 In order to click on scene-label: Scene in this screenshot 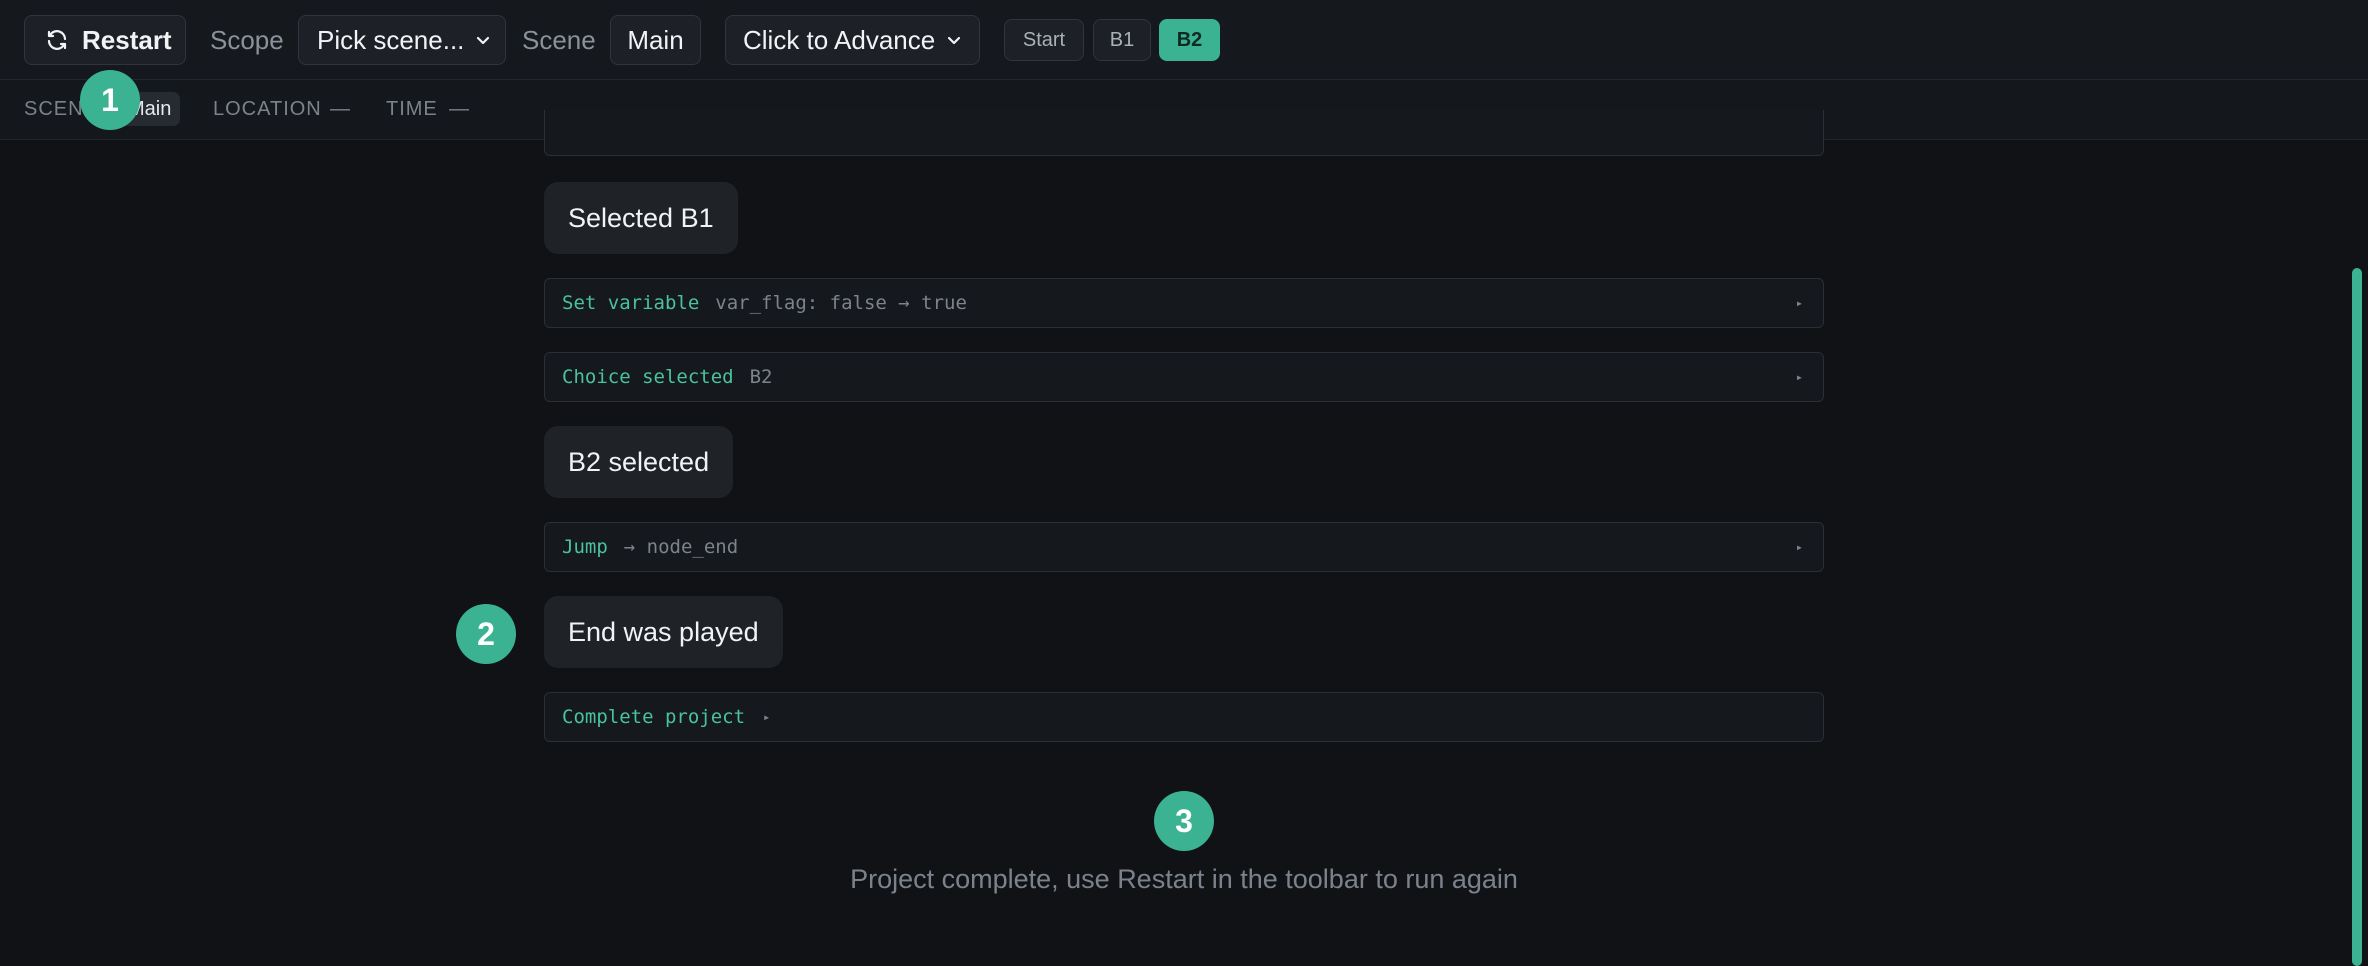, I will do `click(559, 40)`.